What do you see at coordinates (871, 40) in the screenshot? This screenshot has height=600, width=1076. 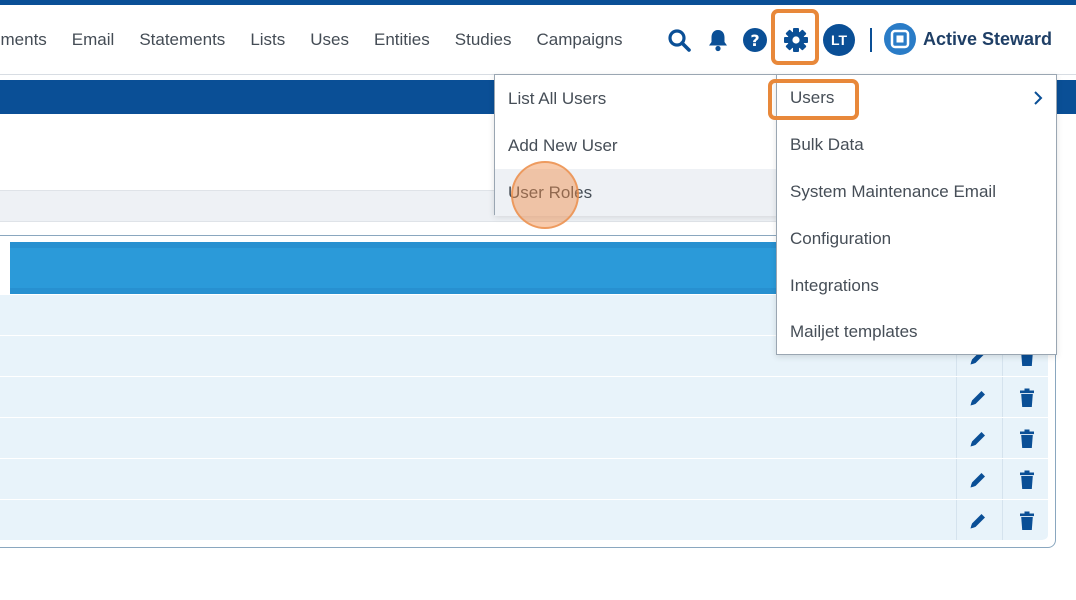 I see `nav-divider` at bounding box center [871, 40].